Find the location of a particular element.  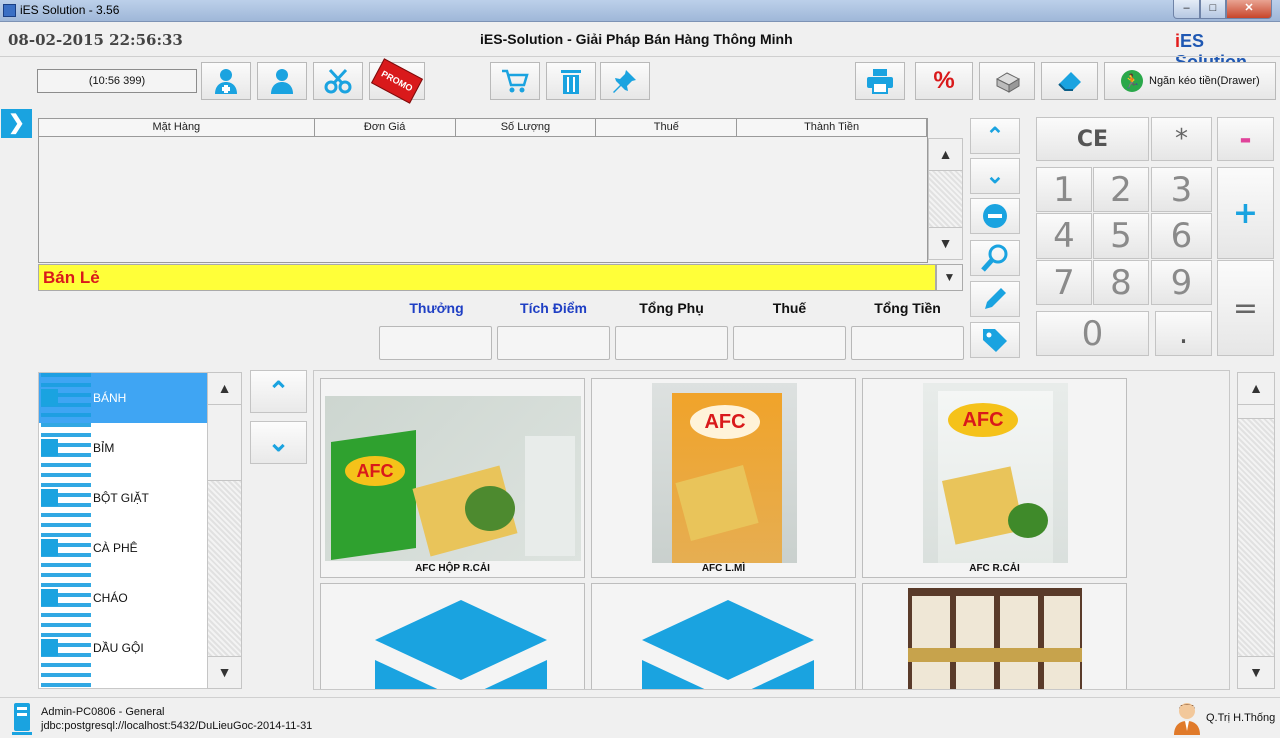

sidebar-toggle-button: ❯ is located at coordinates (16, 123).